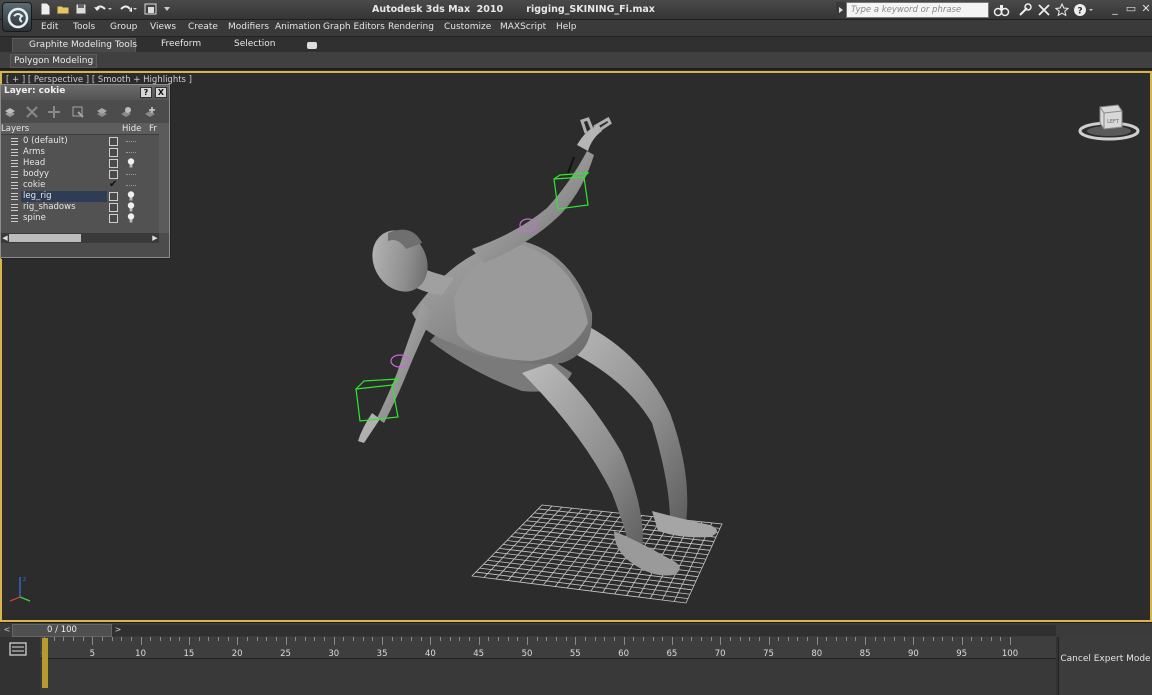 This screenshot has width=1152, height=695. What do you see at coordinates (64, 141) in the screenshot?
I see `layer-name: 0 (default)` at bounding box center [64, 141].